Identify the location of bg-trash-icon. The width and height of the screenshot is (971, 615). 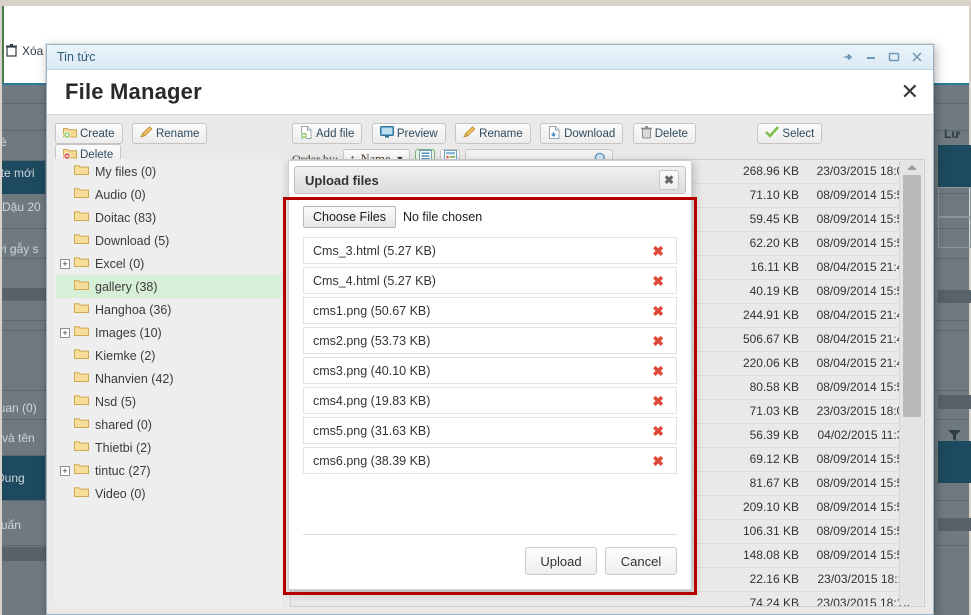
(11, 53).